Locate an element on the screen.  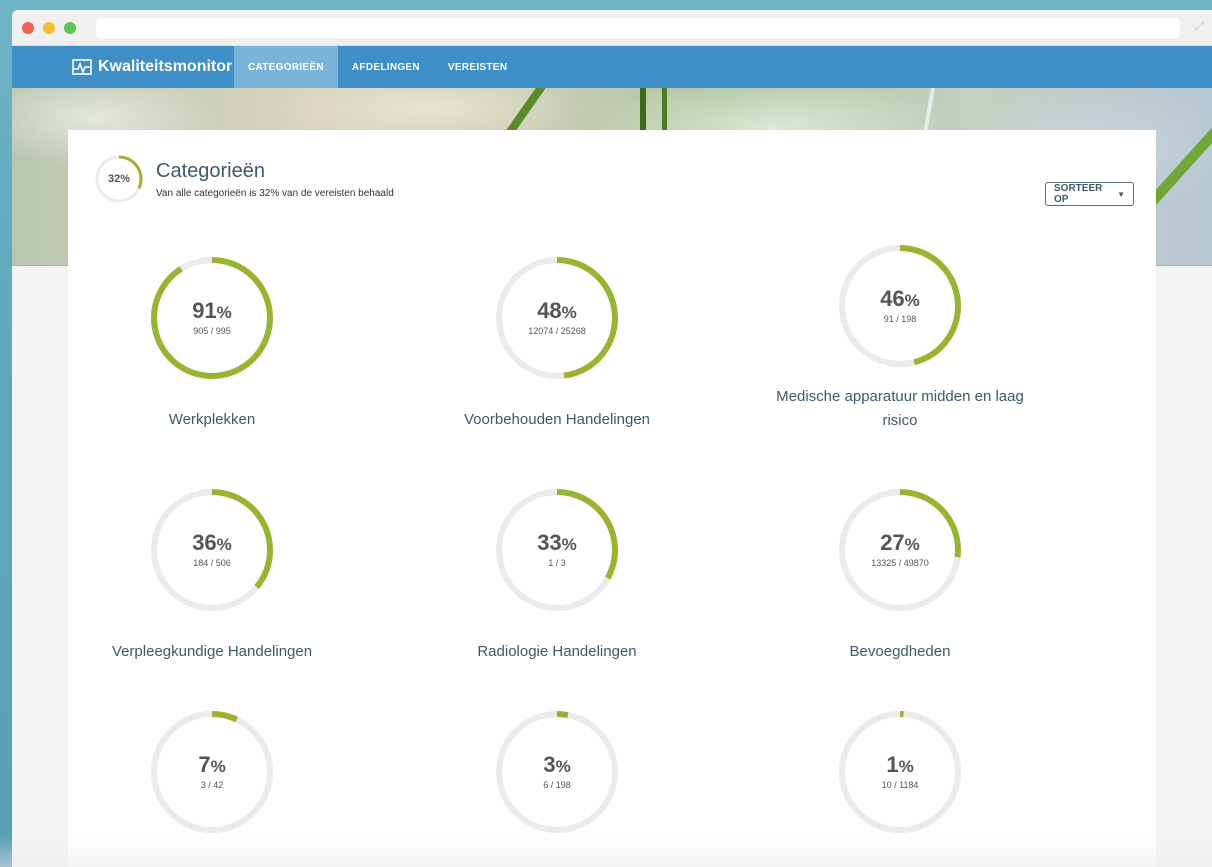
category-fraction: 12074 / 25268 is located at coordinates (557, 331).